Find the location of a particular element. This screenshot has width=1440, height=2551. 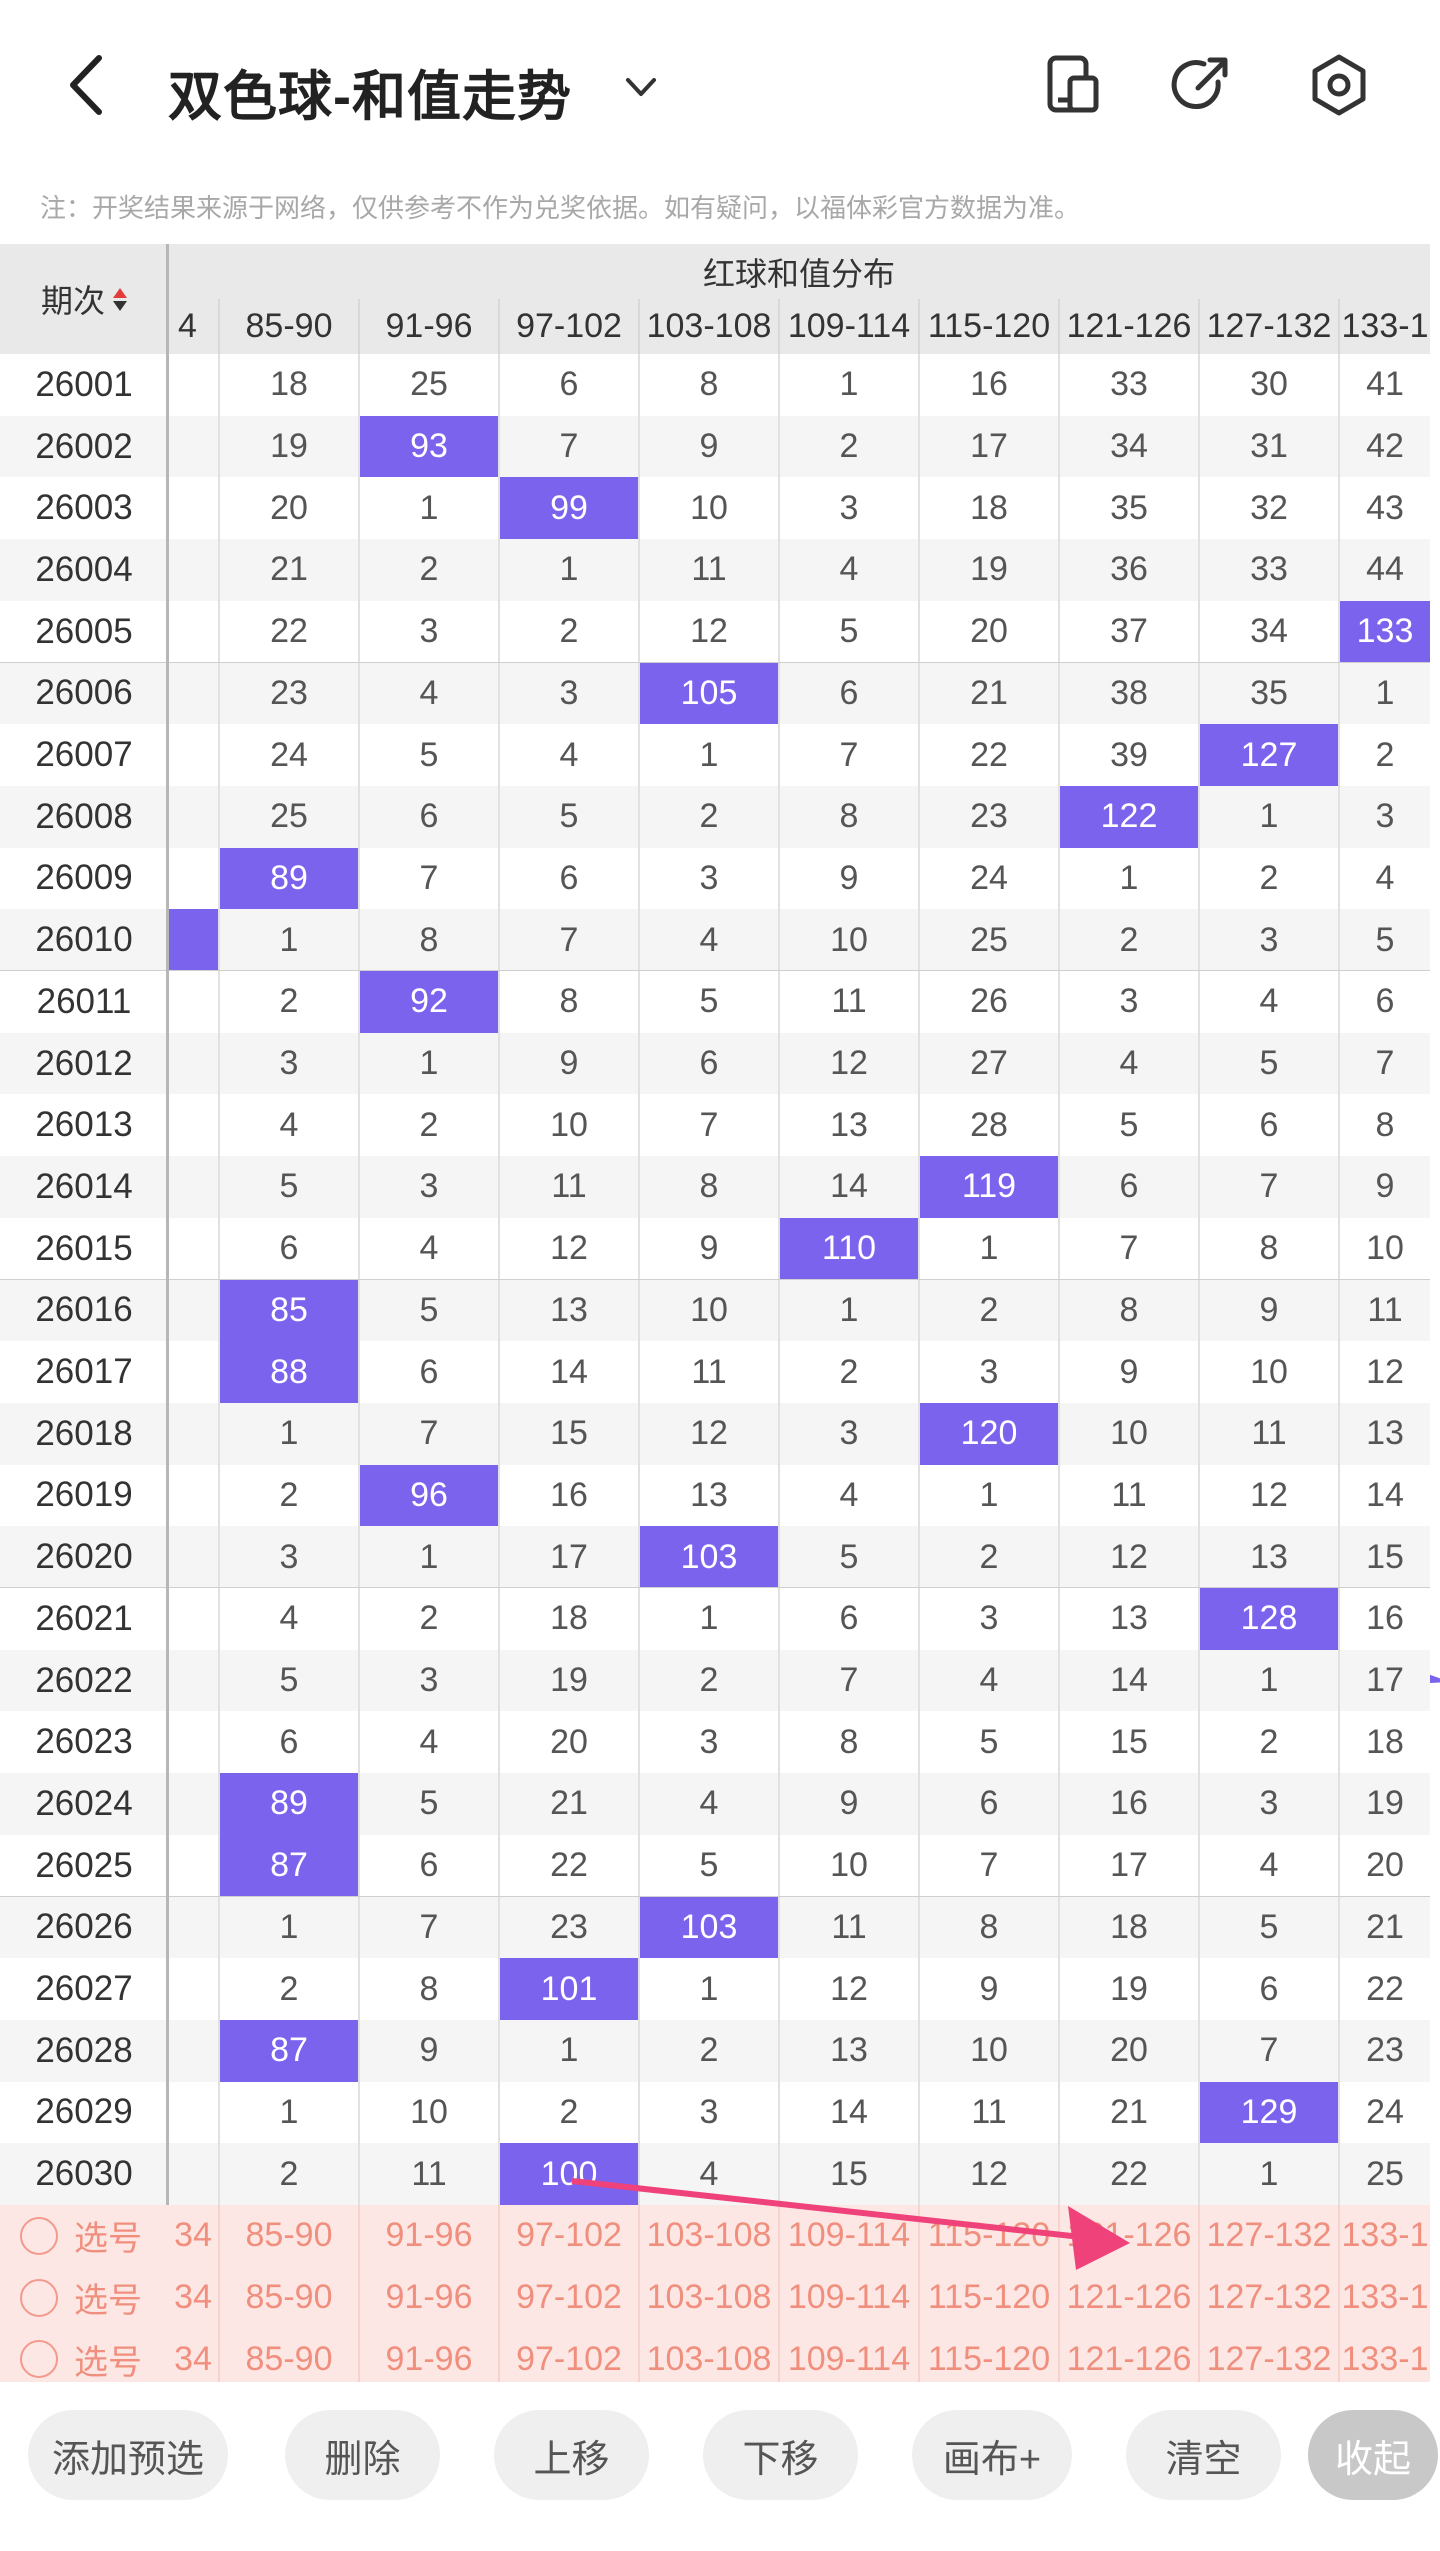

back-chevron-icon is located at coordinates (90, 85).